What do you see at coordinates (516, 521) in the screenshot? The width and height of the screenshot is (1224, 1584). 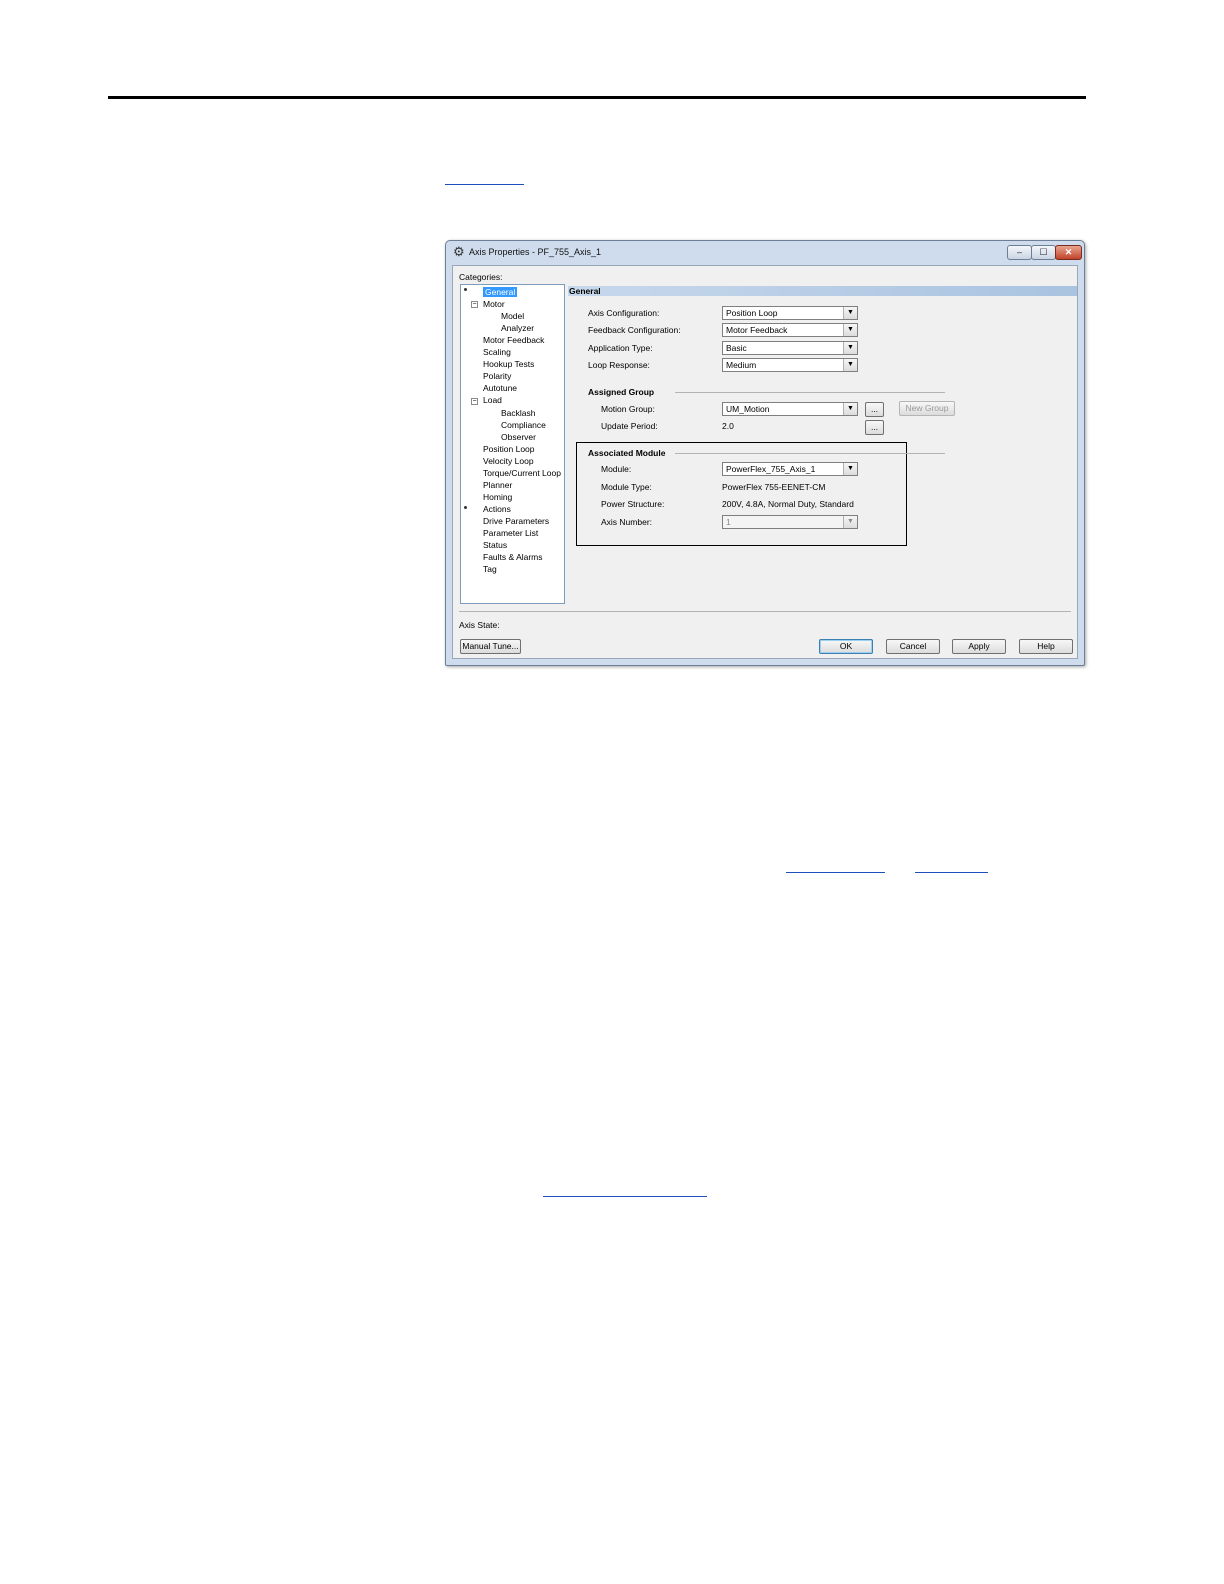 I see `tree-item-drive-parameters: Drive Parameters` at bounding box center [516, 521].